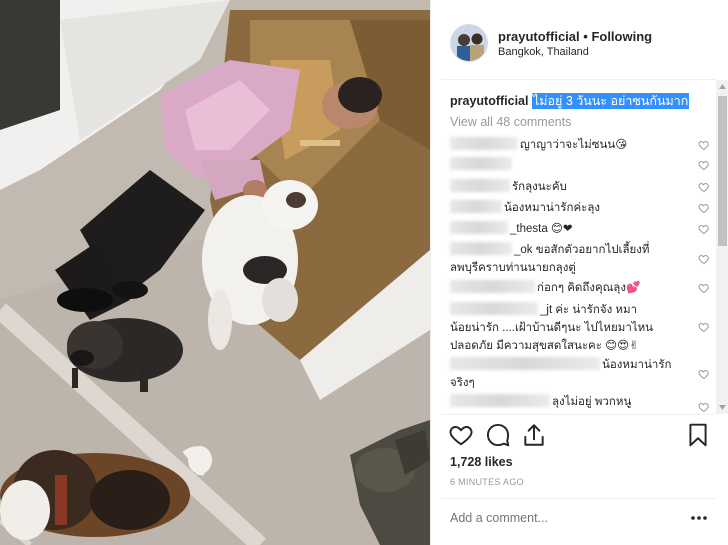 Image resolution: width=728 pixels, height=545 pixels. I want to click on view-all-comments-link: View all 48 comments, so click(510, 122).